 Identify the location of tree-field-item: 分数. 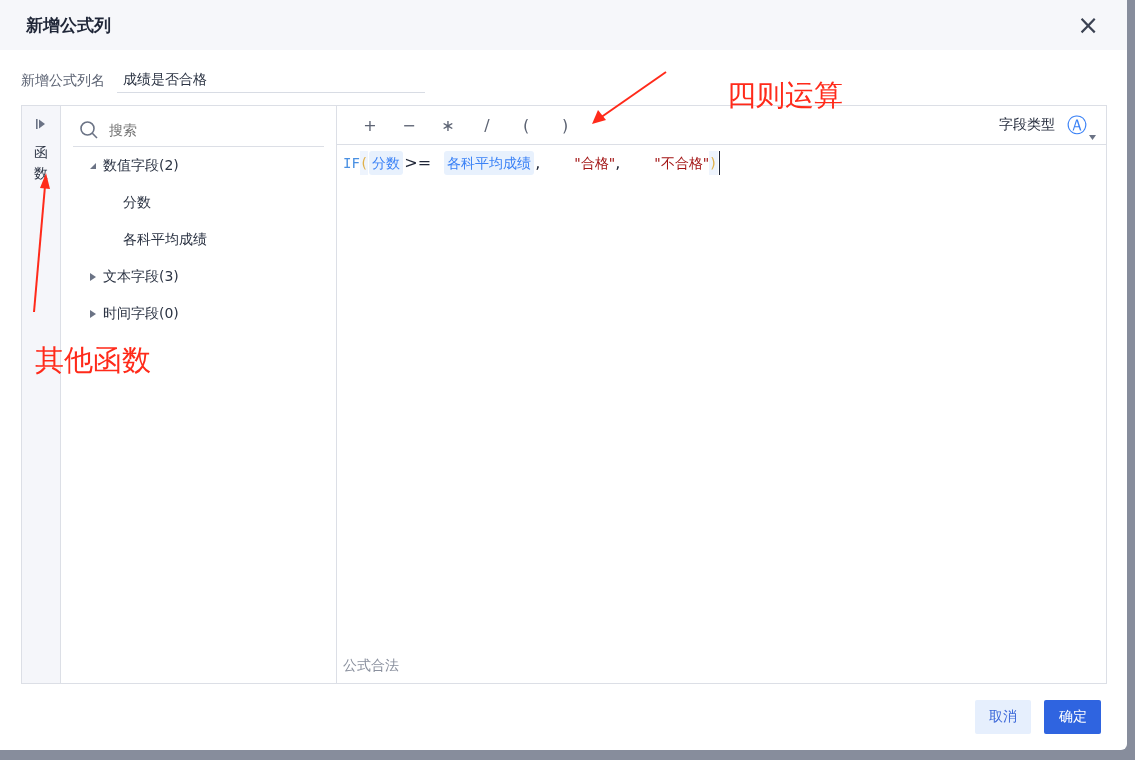
(137, 202).